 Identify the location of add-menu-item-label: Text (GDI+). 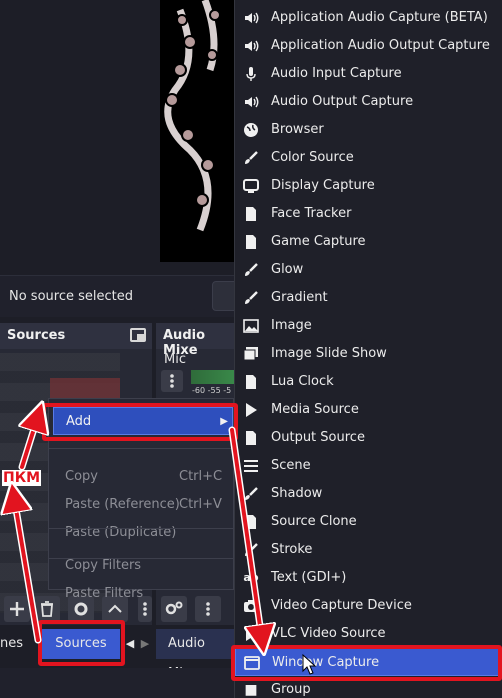
(309, 577).